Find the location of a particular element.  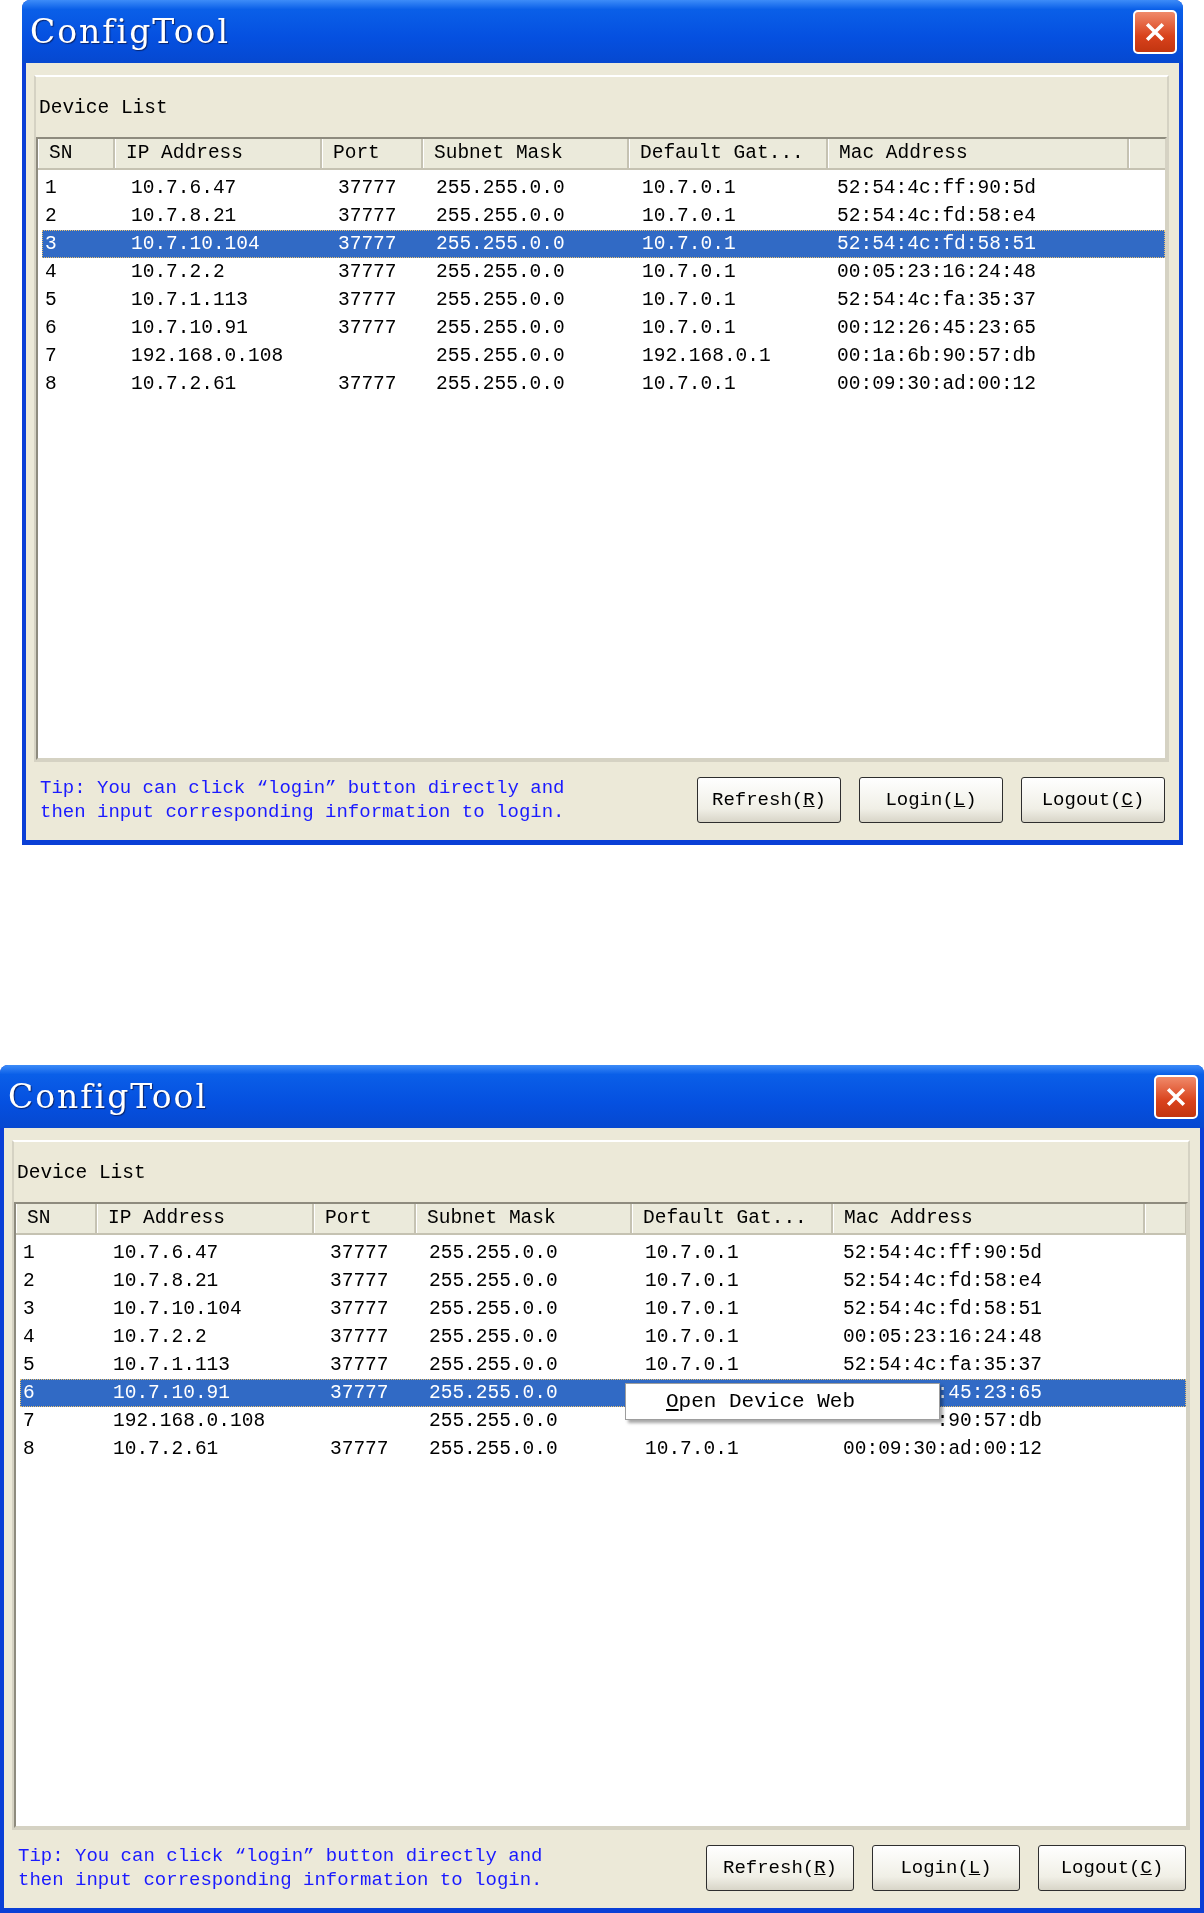

table-cell-text: 2 is located at coordinates (51, 216).